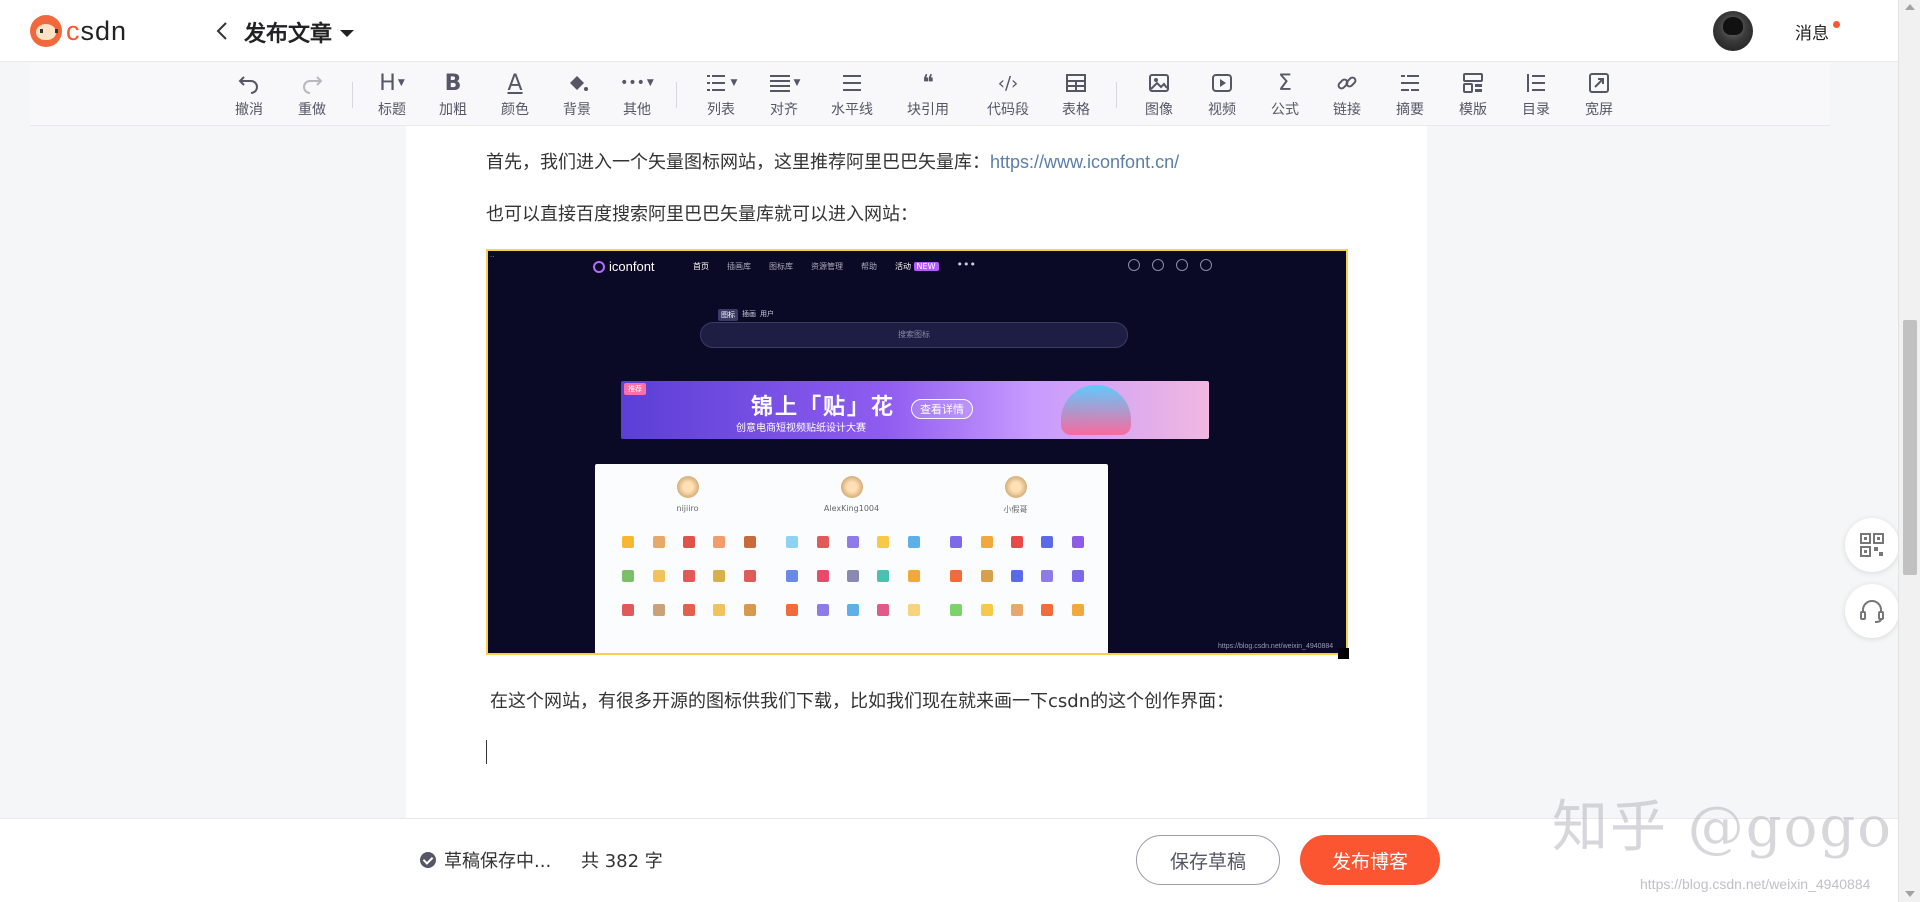  I want to click on csdn-logo: csdn, so click(78, 31).